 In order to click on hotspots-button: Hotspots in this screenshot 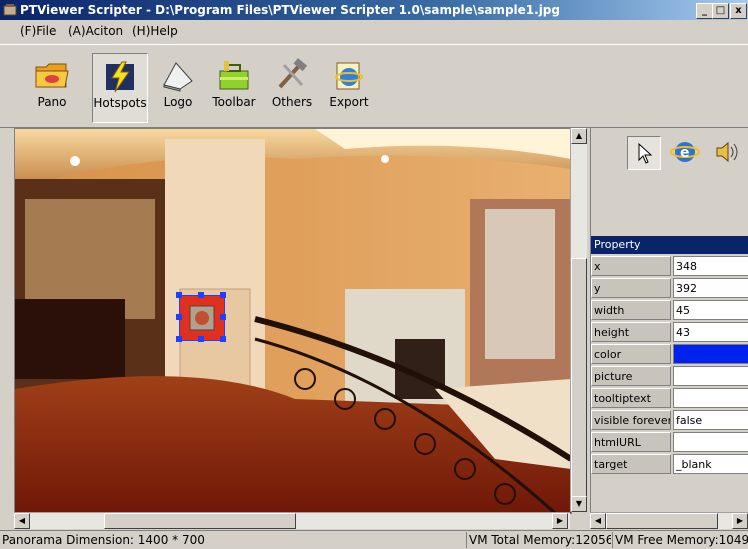, I will do `click(120, 88)`.